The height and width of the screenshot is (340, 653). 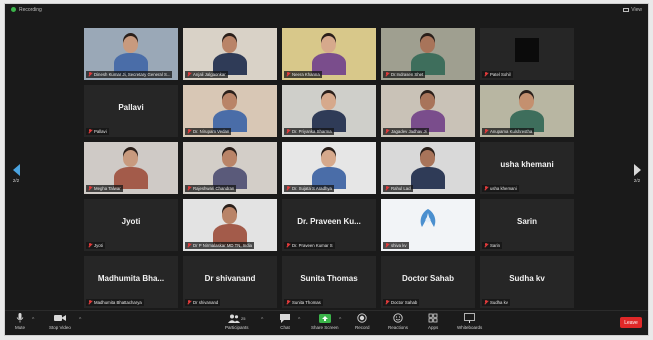 I want to click on arrow-left-icon, so click(x=16, y=170).